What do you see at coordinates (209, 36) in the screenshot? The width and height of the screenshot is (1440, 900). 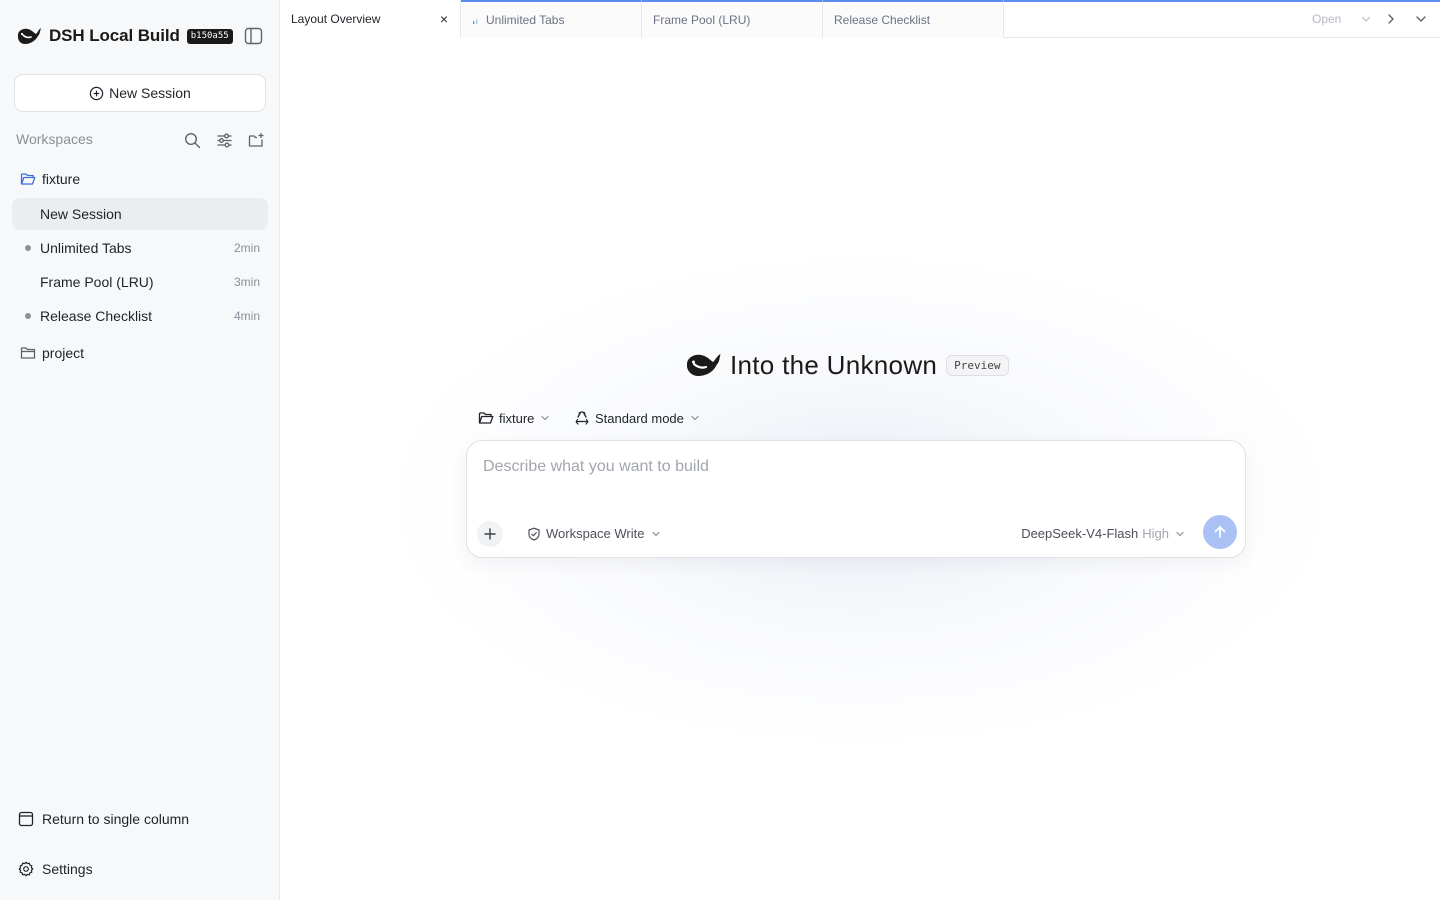 I see `build-badge: b150a55` at bounding box center [209, 36].